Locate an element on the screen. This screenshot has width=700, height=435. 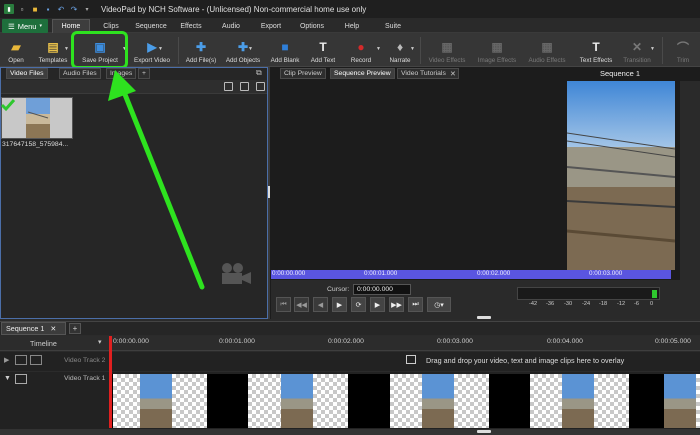
tab-video-tutorials: Video Tutorials ✕ is located at coordinates (428, 73).